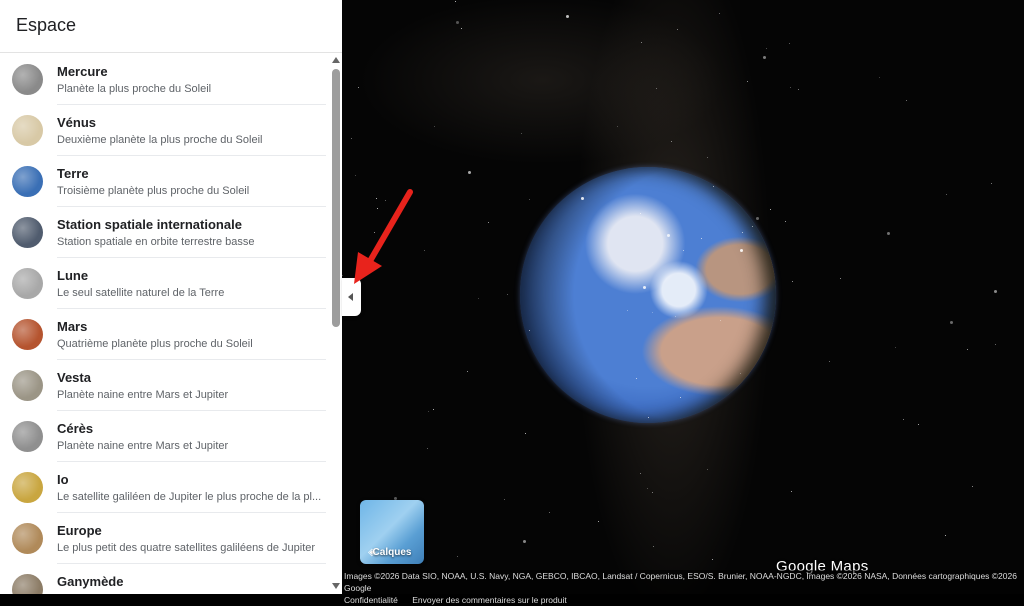  Describe the element at coordinates (165, 436) in the screenshot. I see `list-item: Cérès Planète naine entre Mars et Jupiter` at that location.